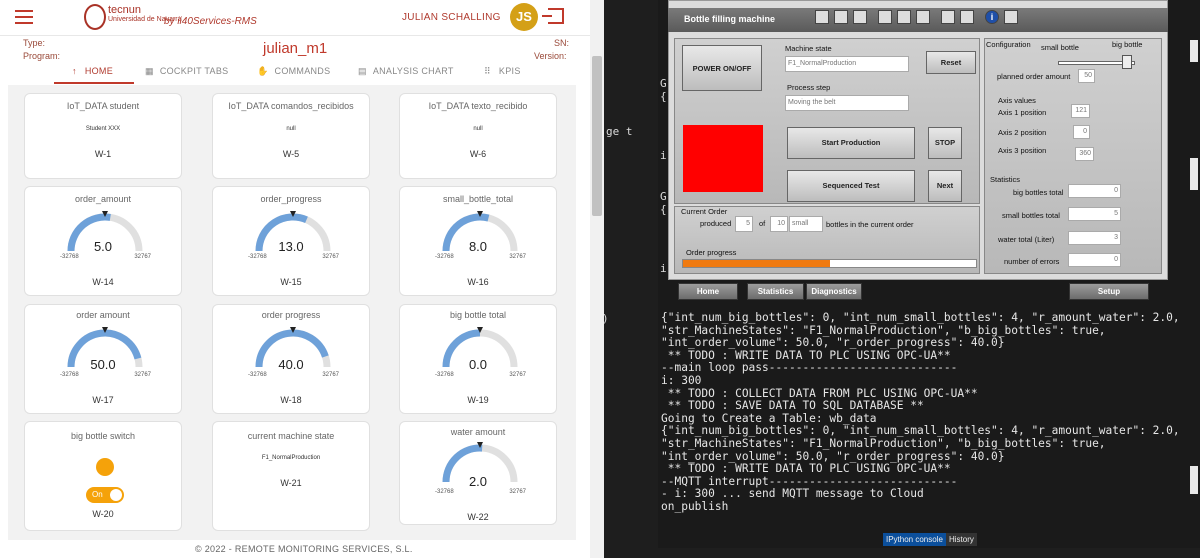 The height and width of the screenshot is (558, 1200). What do you see at coordinates (291, 199) in the screenshot?
I see `gauge-title: order_progress` at bounding box center [291, 199].